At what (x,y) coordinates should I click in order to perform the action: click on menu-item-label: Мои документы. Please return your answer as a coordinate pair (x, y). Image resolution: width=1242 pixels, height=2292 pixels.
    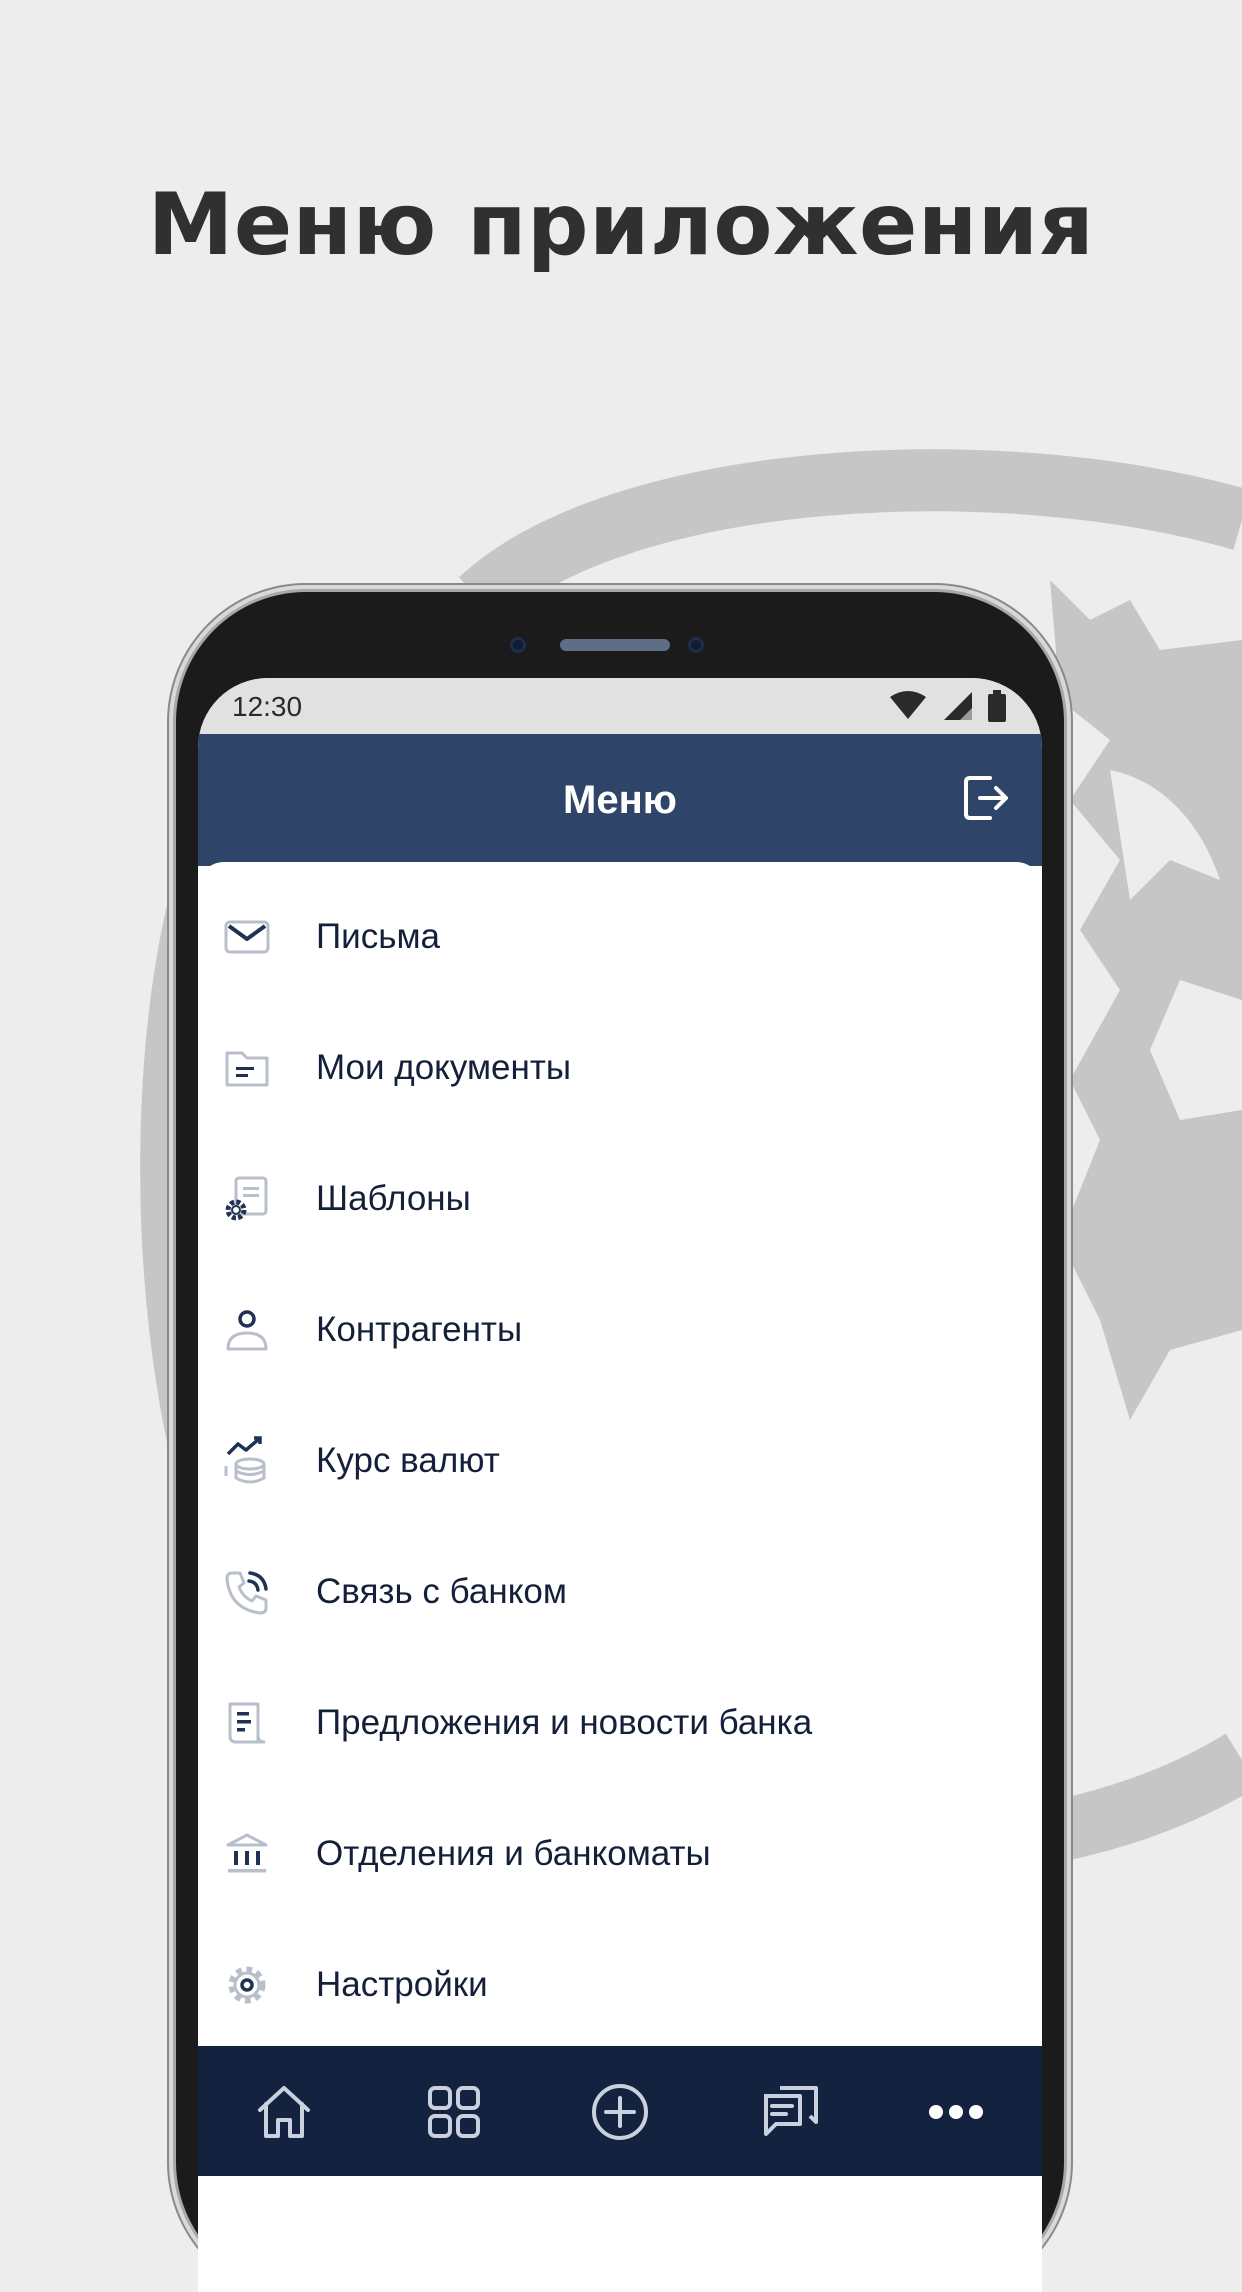
    Looking at the image, I should click on (444, 1067).